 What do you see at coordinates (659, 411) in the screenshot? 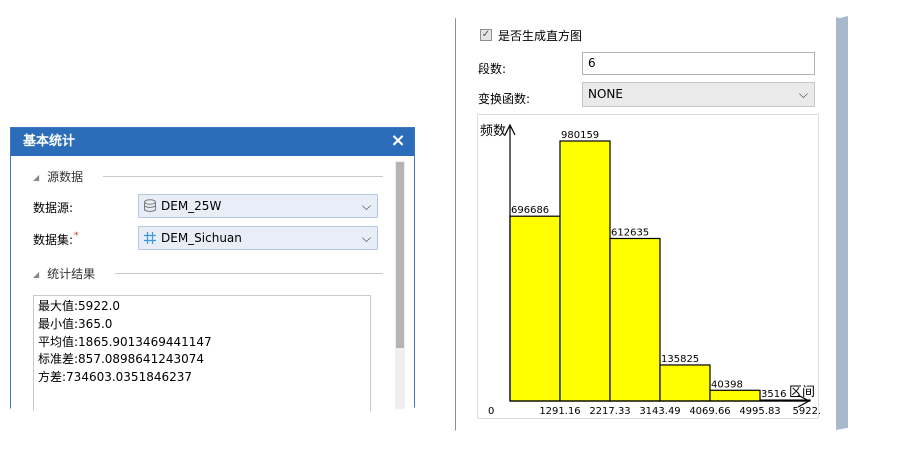
I see `x-tick-label: 3143.49` at bounding box center [659, 411].